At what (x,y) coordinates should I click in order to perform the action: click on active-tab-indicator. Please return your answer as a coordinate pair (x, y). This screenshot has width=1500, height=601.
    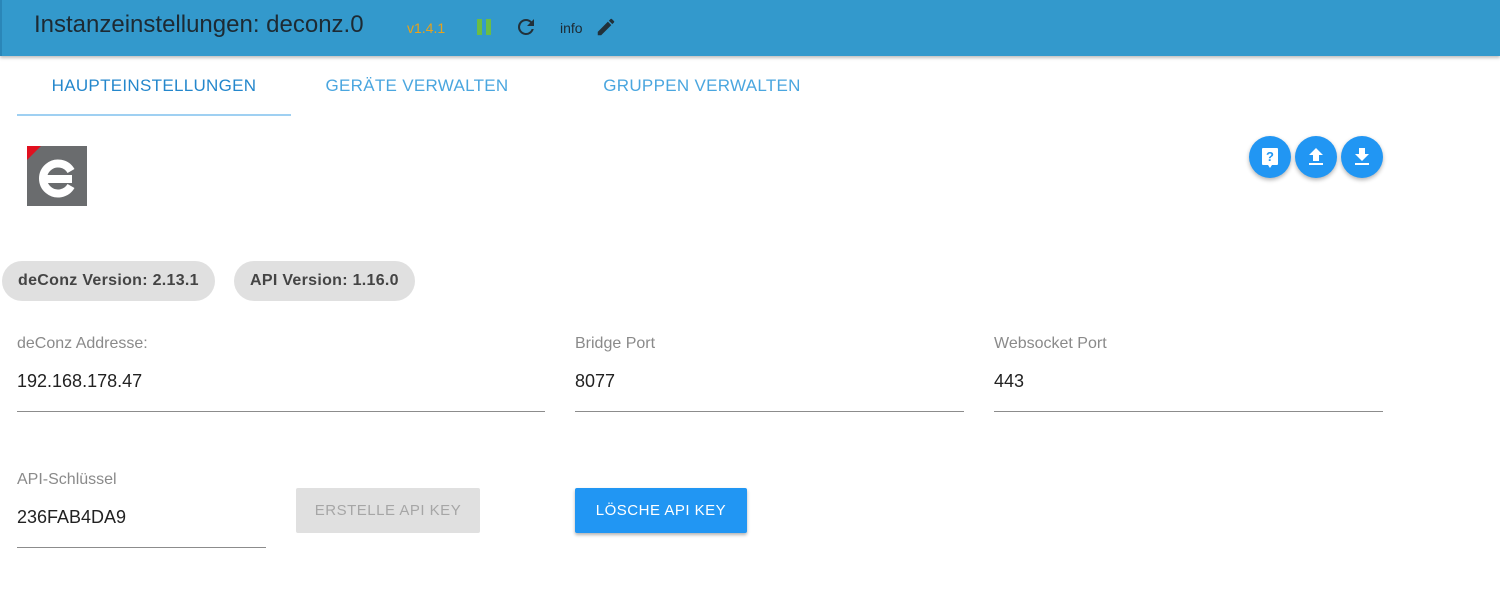
    Looking at the image, I should click on (154, 115).